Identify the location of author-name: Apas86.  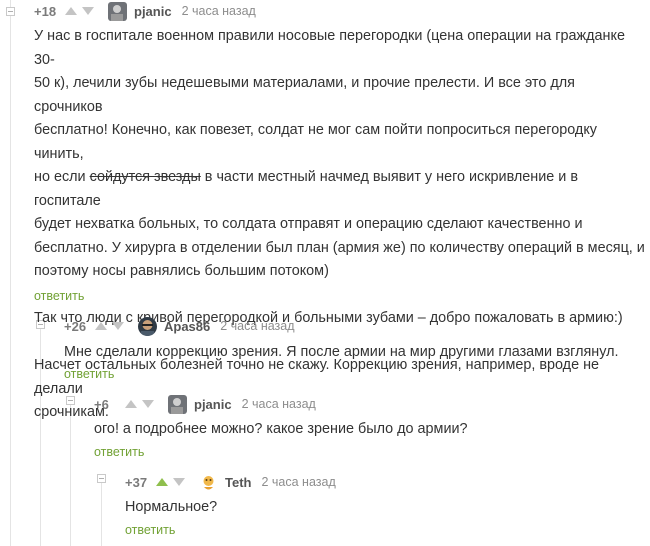
(187, 326).